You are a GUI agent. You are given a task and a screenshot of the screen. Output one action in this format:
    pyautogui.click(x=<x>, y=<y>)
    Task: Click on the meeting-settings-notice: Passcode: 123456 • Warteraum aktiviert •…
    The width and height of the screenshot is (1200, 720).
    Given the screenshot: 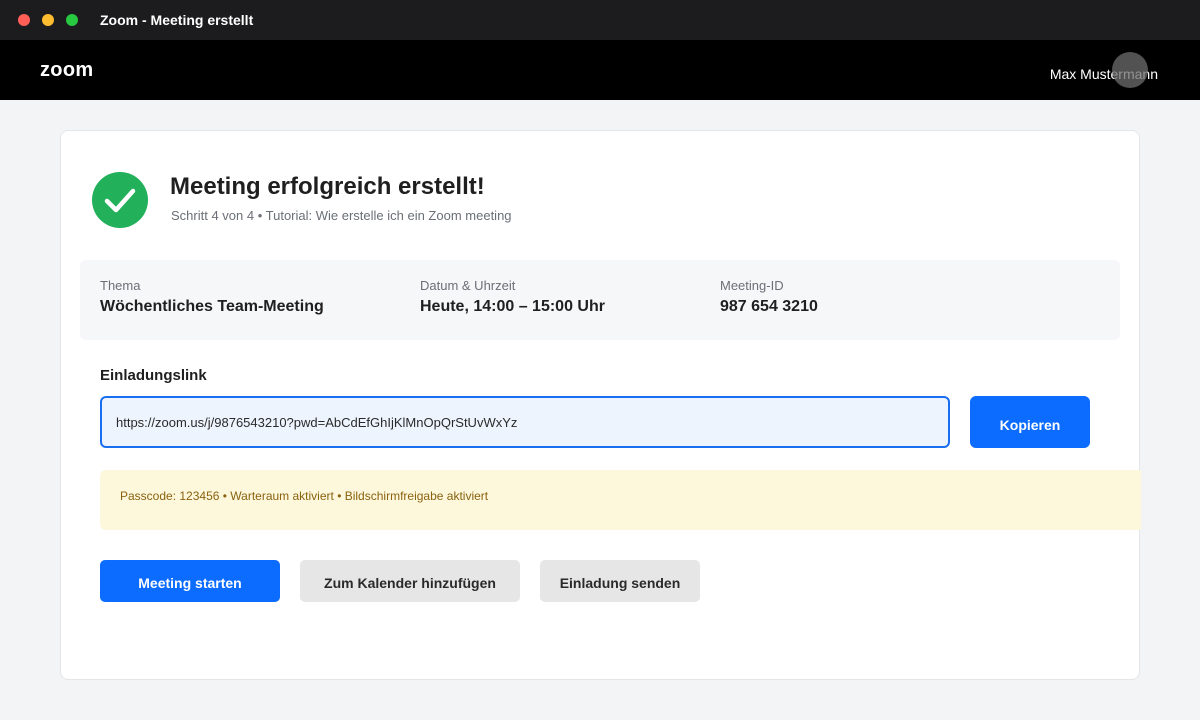 What is the action you would take?
    pyautogui.click(x=620, y=500)
    